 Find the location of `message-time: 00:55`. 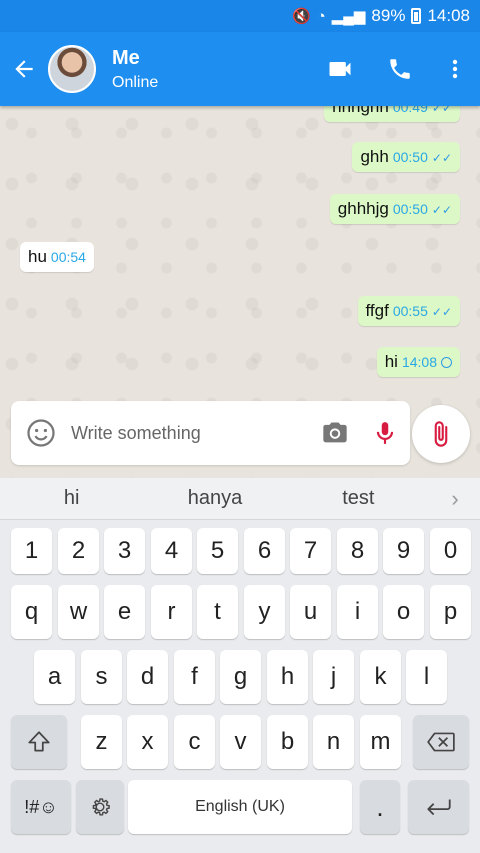

message-time: 00:55 is located at coordinates (410, 311).